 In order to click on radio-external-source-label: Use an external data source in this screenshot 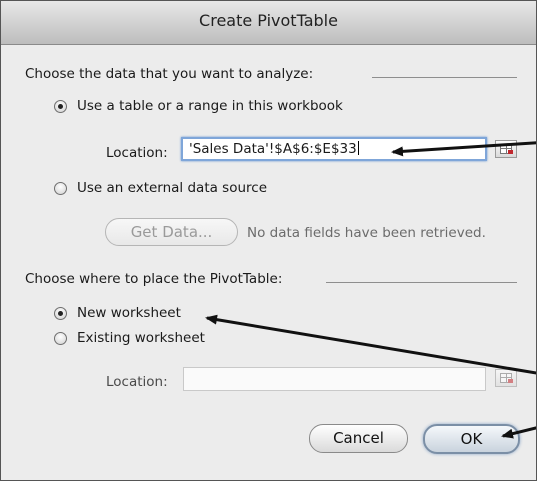, I will do `click(172, 188)`.